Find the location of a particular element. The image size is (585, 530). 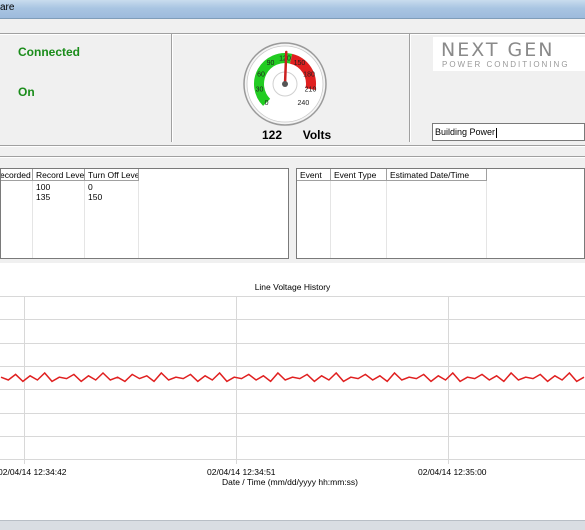

voltage-gauge: 0306090120150180210240 is located at coordinates (285, 84).